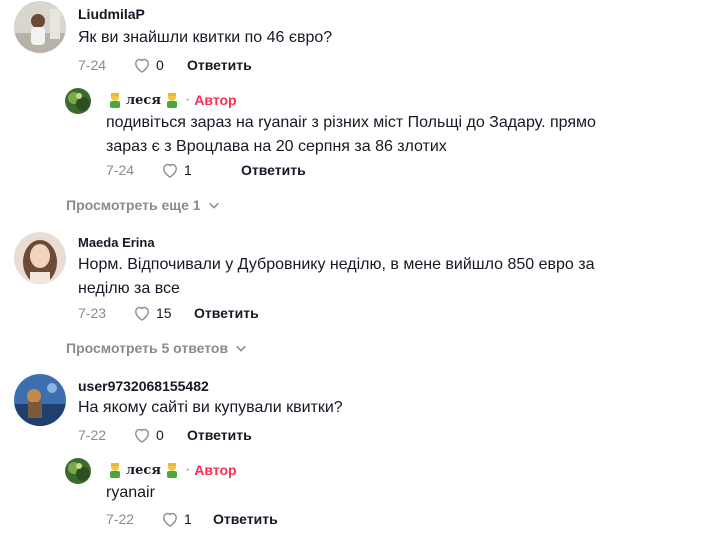 The height and width of the screenshot is (537, 704). I want to click on like-button: 15, so click(152, 313).